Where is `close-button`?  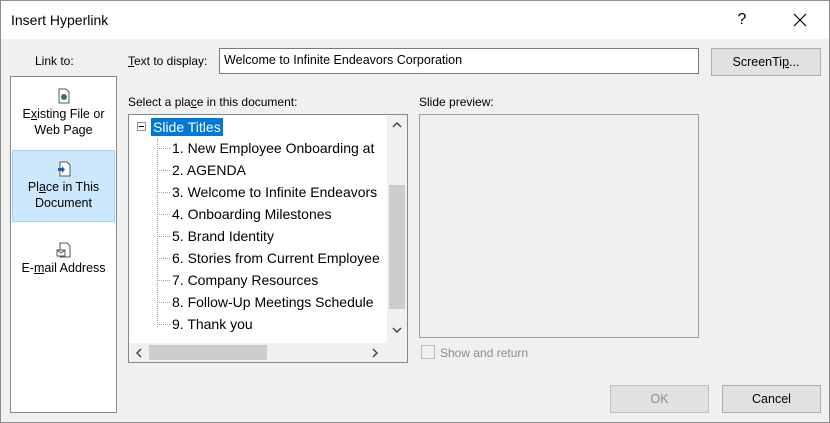 close-button is located at coordinates (800, 20).